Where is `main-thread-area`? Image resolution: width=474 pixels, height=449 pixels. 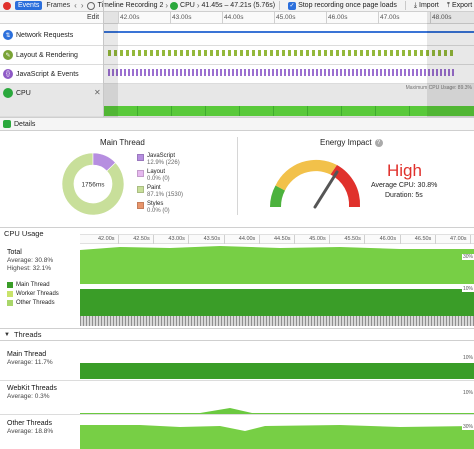 main-thread-area is located at coordinates (277, 371).